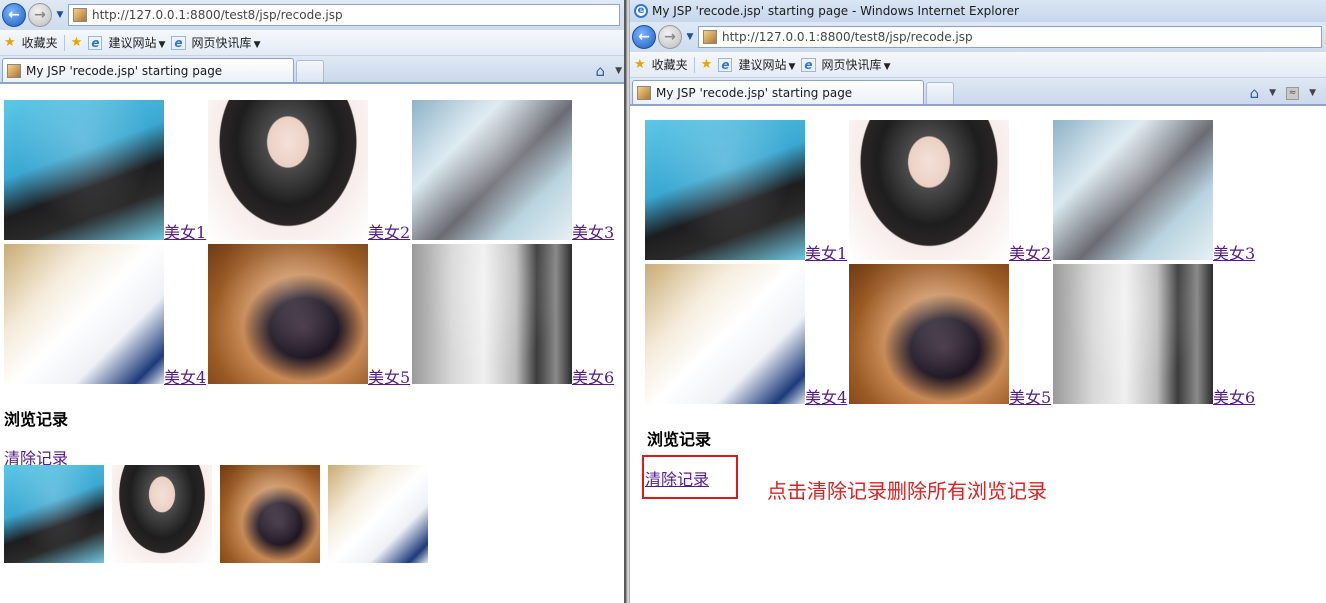  What do you see at coordinates (1293, 93) in the screenshot?
I see `rss-icon: ≈` at bounding box center [1293, 93].